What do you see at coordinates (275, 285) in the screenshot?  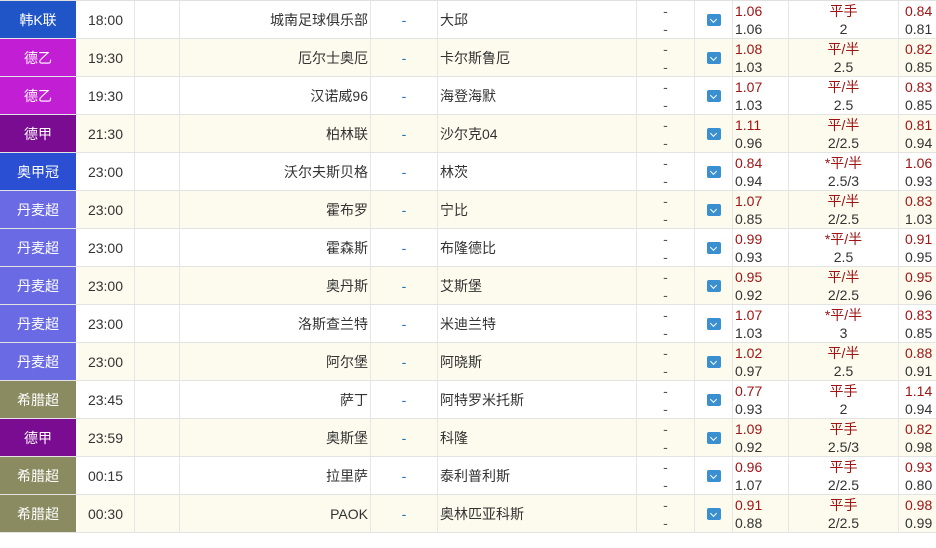 I see `home-team: 奥丹斯` at bounding box center [275, 285].